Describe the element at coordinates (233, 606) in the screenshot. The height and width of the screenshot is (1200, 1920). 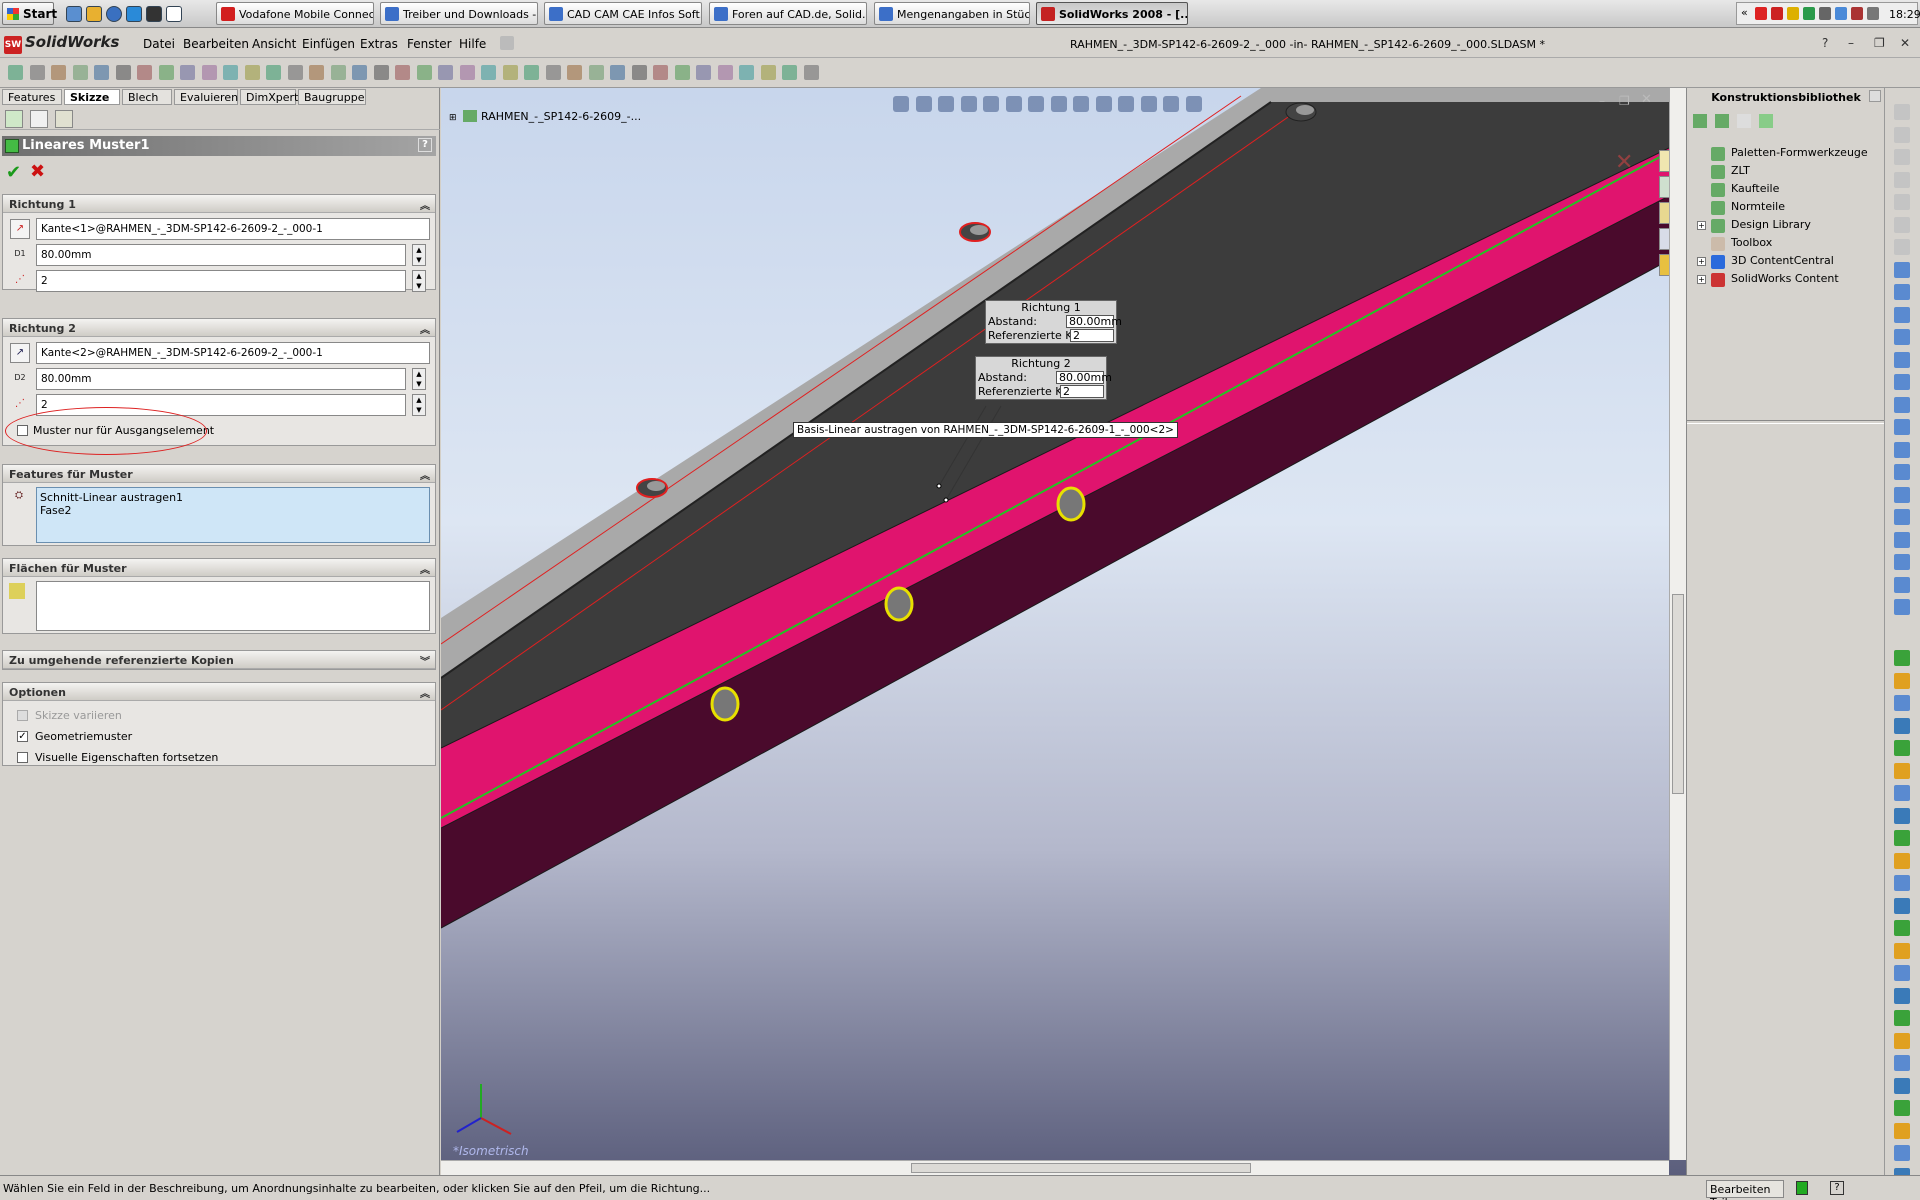
I see `faces-list` at that location.